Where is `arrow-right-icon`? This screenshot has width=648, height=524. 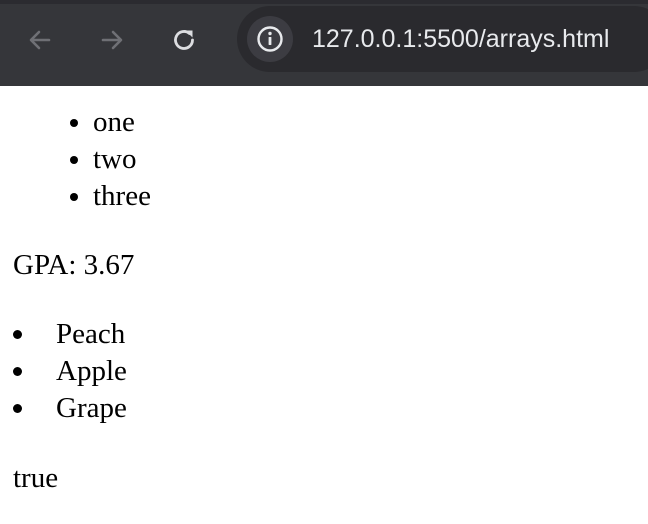
arrow-right-icon is located at coordinates (112, 40).